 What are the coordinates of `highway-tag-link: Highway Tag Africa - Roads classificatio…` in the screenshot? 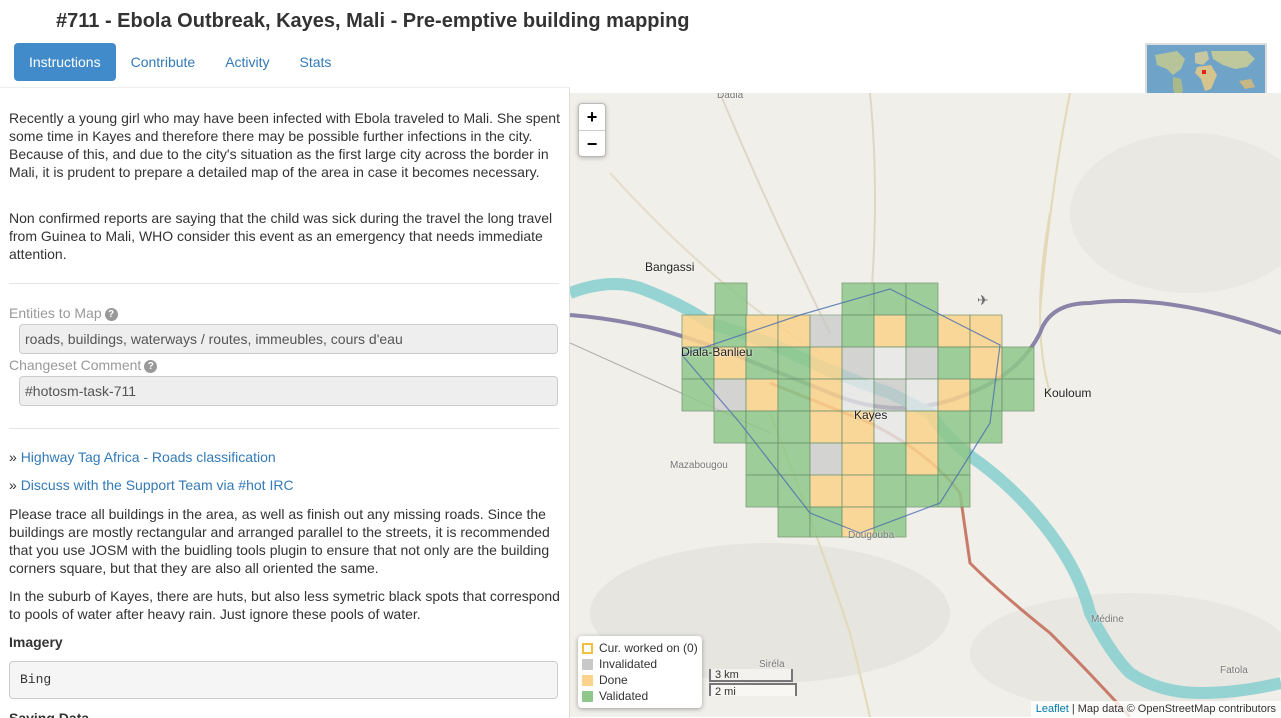 It's located at (148, 457).